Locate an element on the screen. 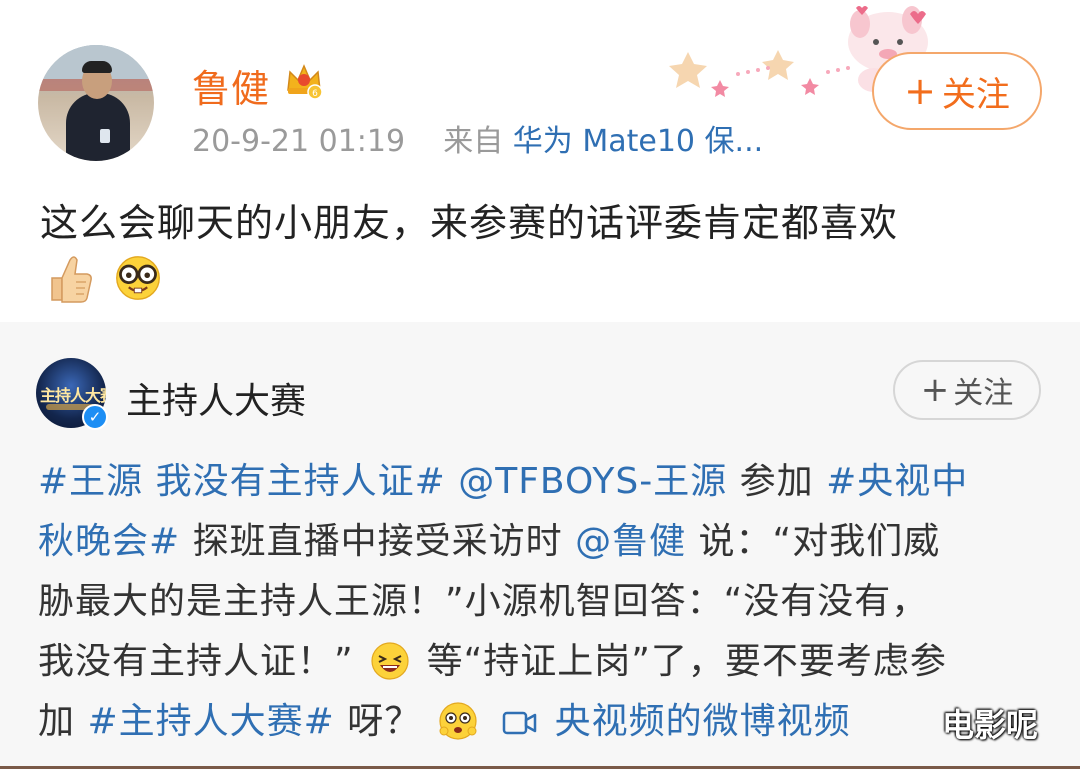 The image size is (1080, 769). text-line: 秋晚会# 探班直播中接受采访时 @鲁健 说：“对我们威 is located at coordinates (538, 542).